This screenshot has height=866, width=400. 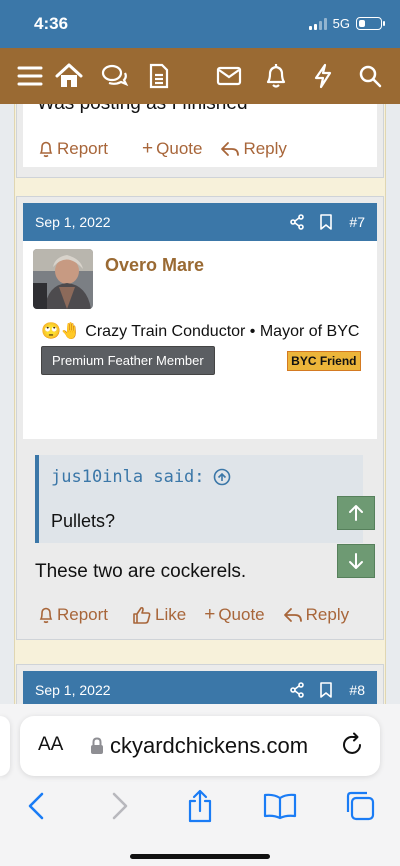 I want to click on post-number: #7, so click(x=357, y=222).